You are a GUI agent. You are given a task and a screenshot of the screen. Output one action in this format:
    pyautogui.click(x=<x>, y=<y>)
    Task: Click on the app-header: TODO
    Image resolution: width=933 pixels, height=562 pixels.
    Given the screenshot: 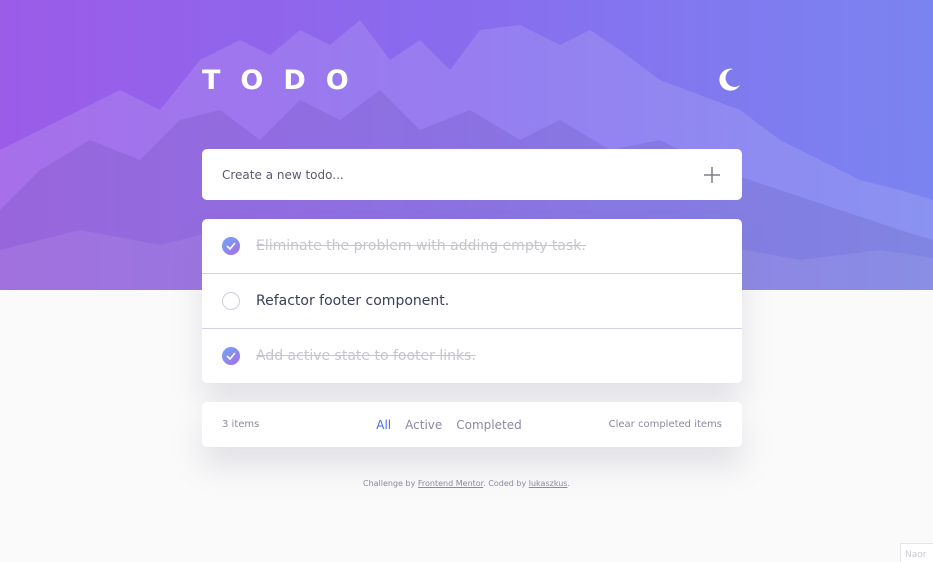 What is the action you would take?
    pyautogui.click(x=472, y=80)
    